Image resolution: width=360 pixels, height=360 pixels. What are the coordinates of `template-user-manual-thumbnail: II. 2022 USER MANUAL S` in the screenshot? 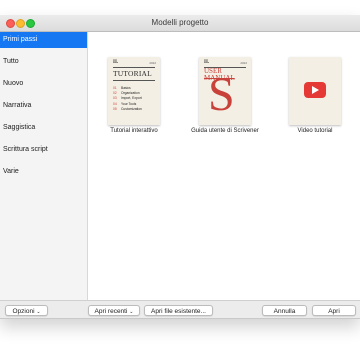 It's located at (225, 91).